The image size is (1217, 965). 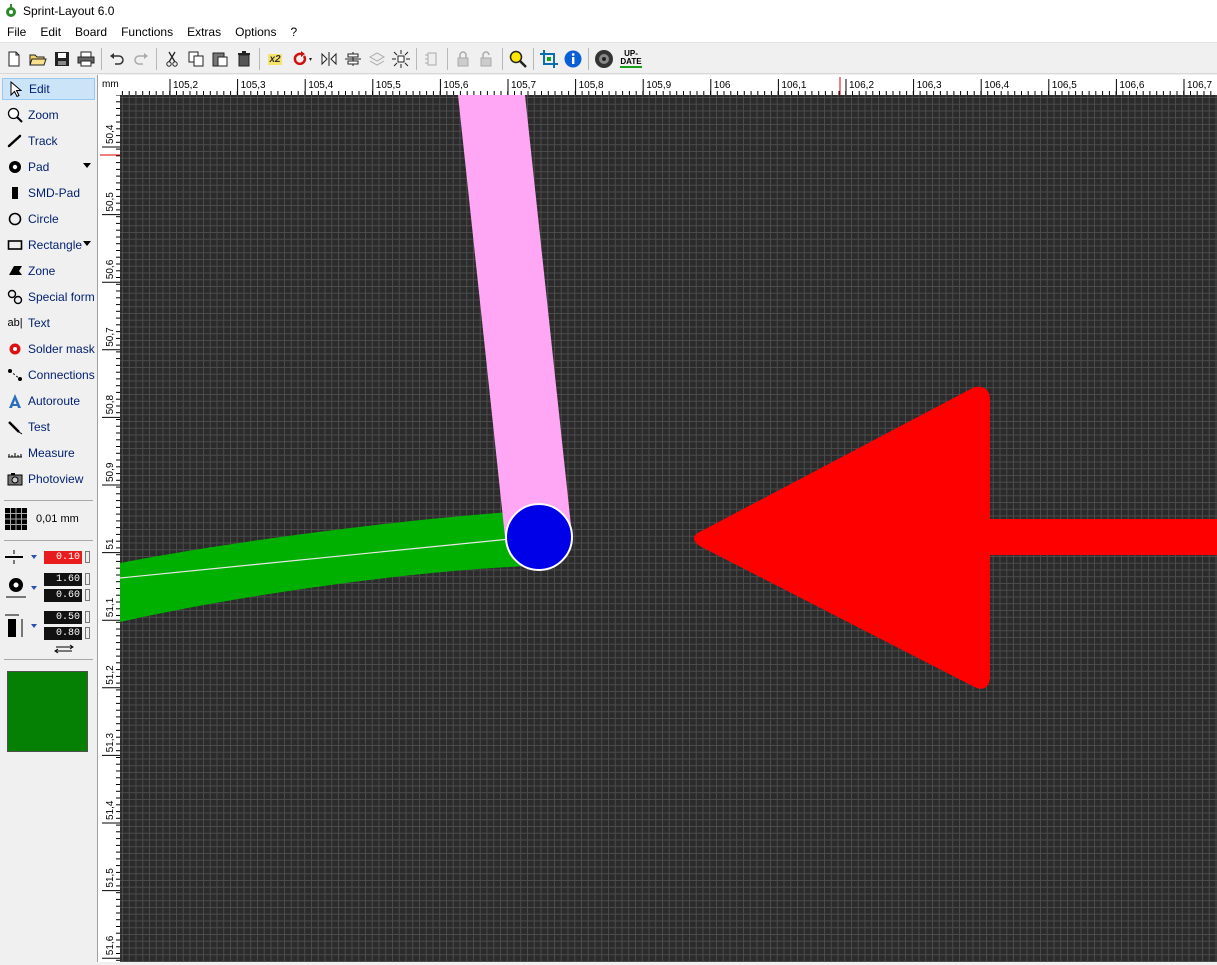 I want to click on gerber-button, so click(x=604, y=59).